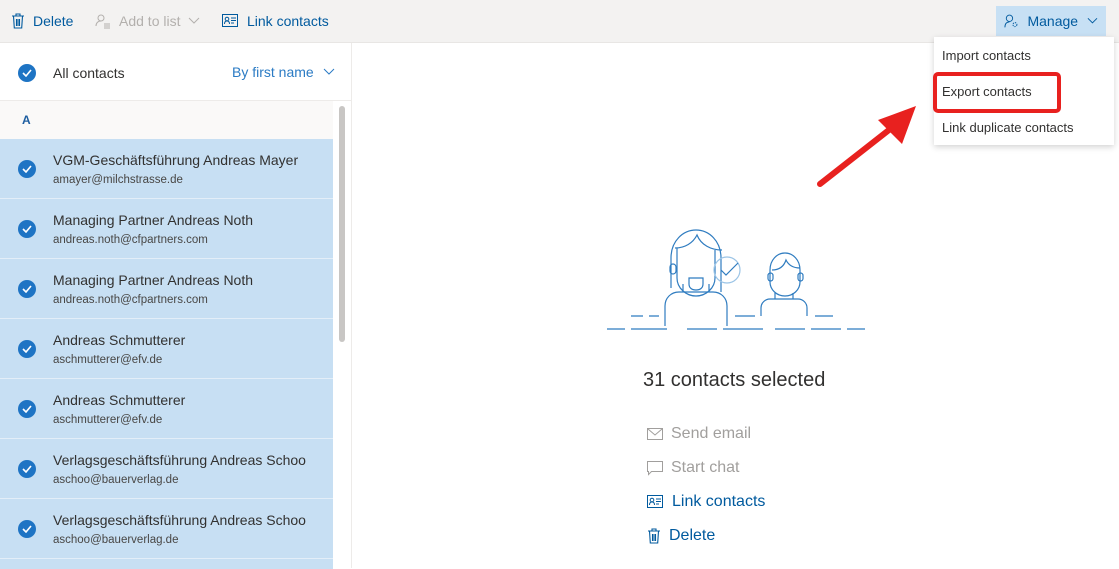 This screenshot has width=1119, height=569. What do you see at coordinates (986, 55) in the screenshot?
I see `menu-item-import-contacts: Import contacts` at bounding box center [986, 55].